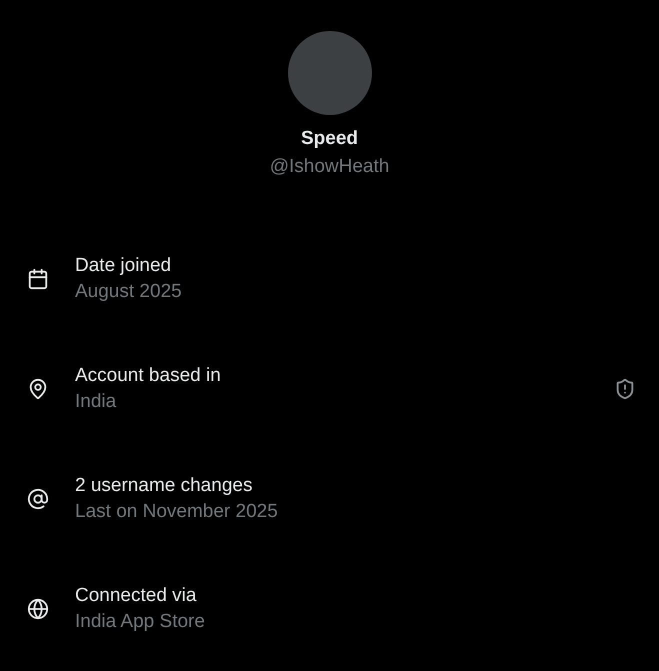 This screenshot has height=671, width=659. What do you see at coordinates (38, 499) in the screenshot?
I see `at-sign-icon` at bounding box center [38, 499].